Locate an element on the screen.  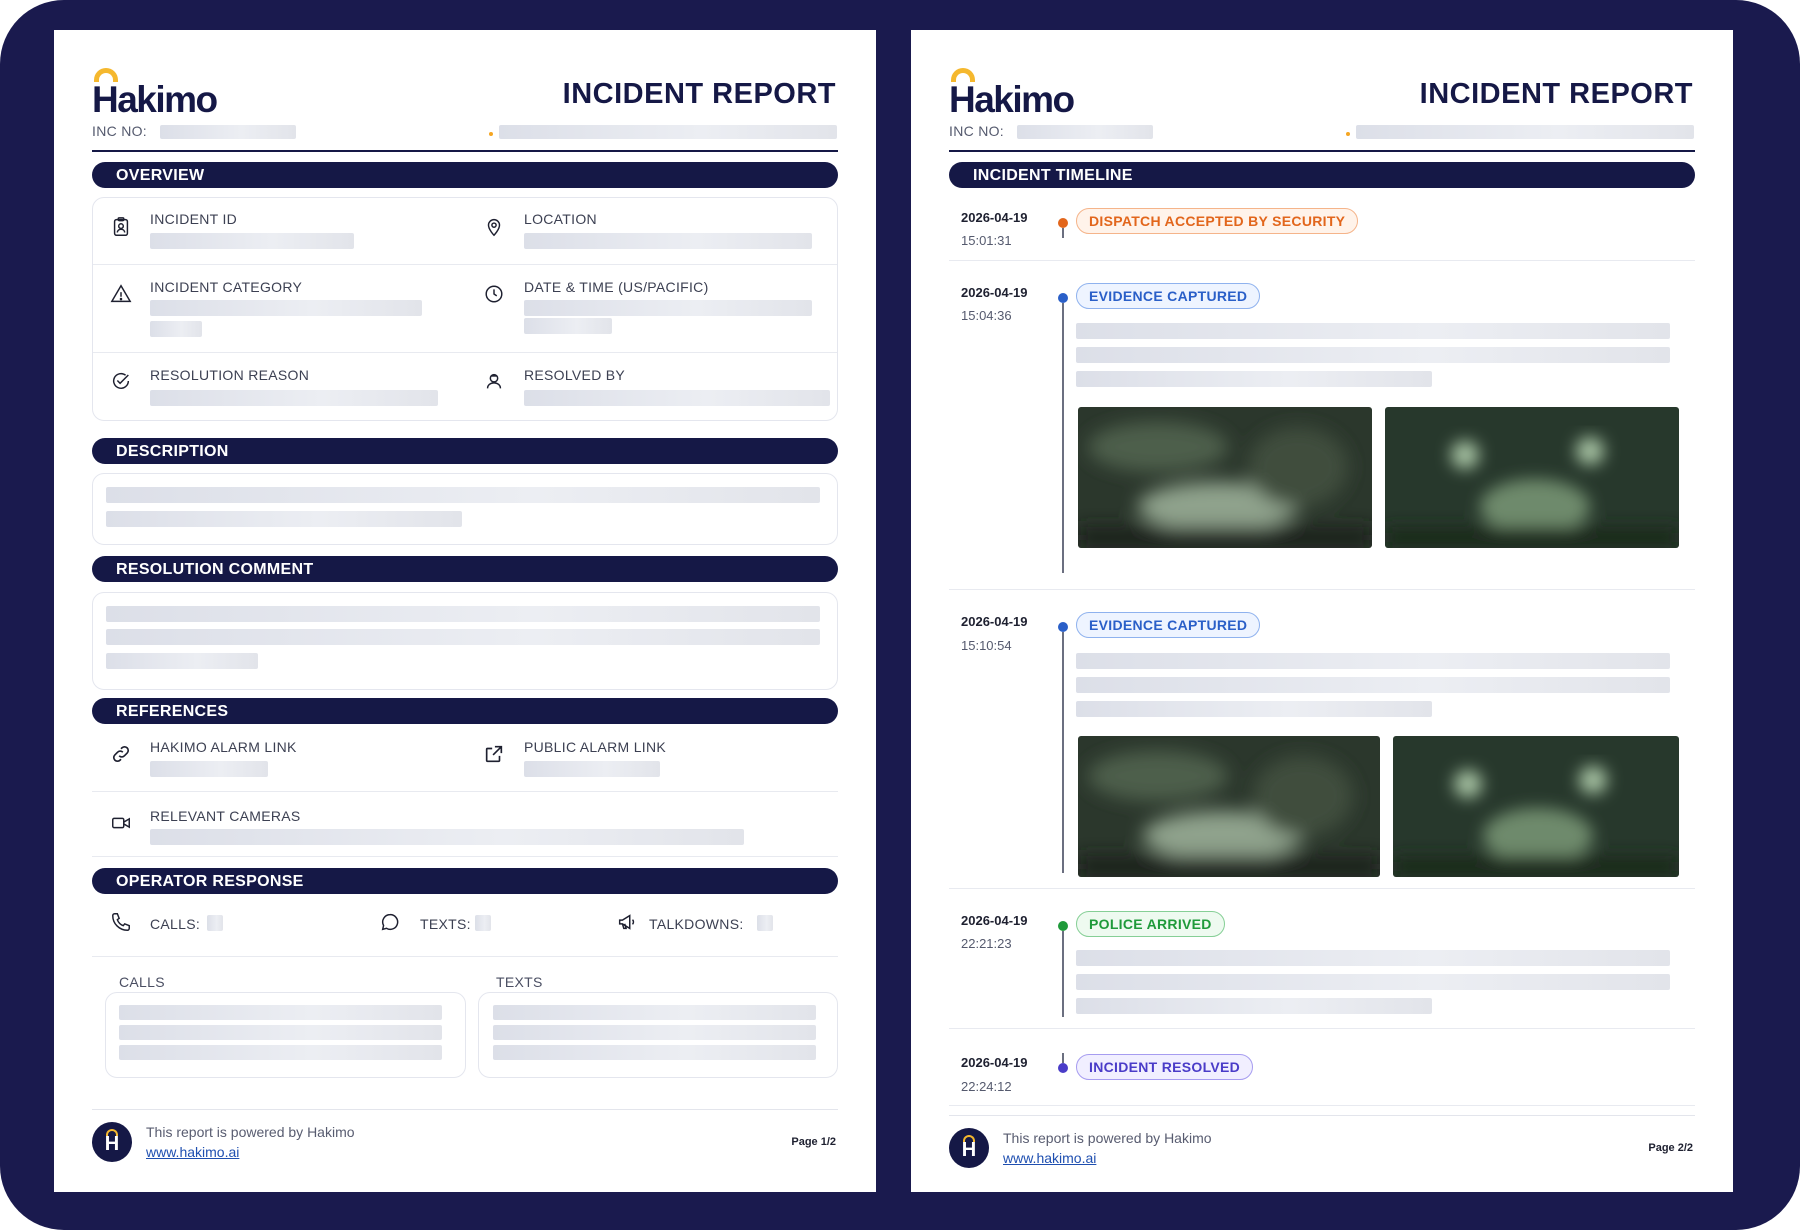
event-badge-police: POLICE ARRIVED is located at coordinates (1150, 924).